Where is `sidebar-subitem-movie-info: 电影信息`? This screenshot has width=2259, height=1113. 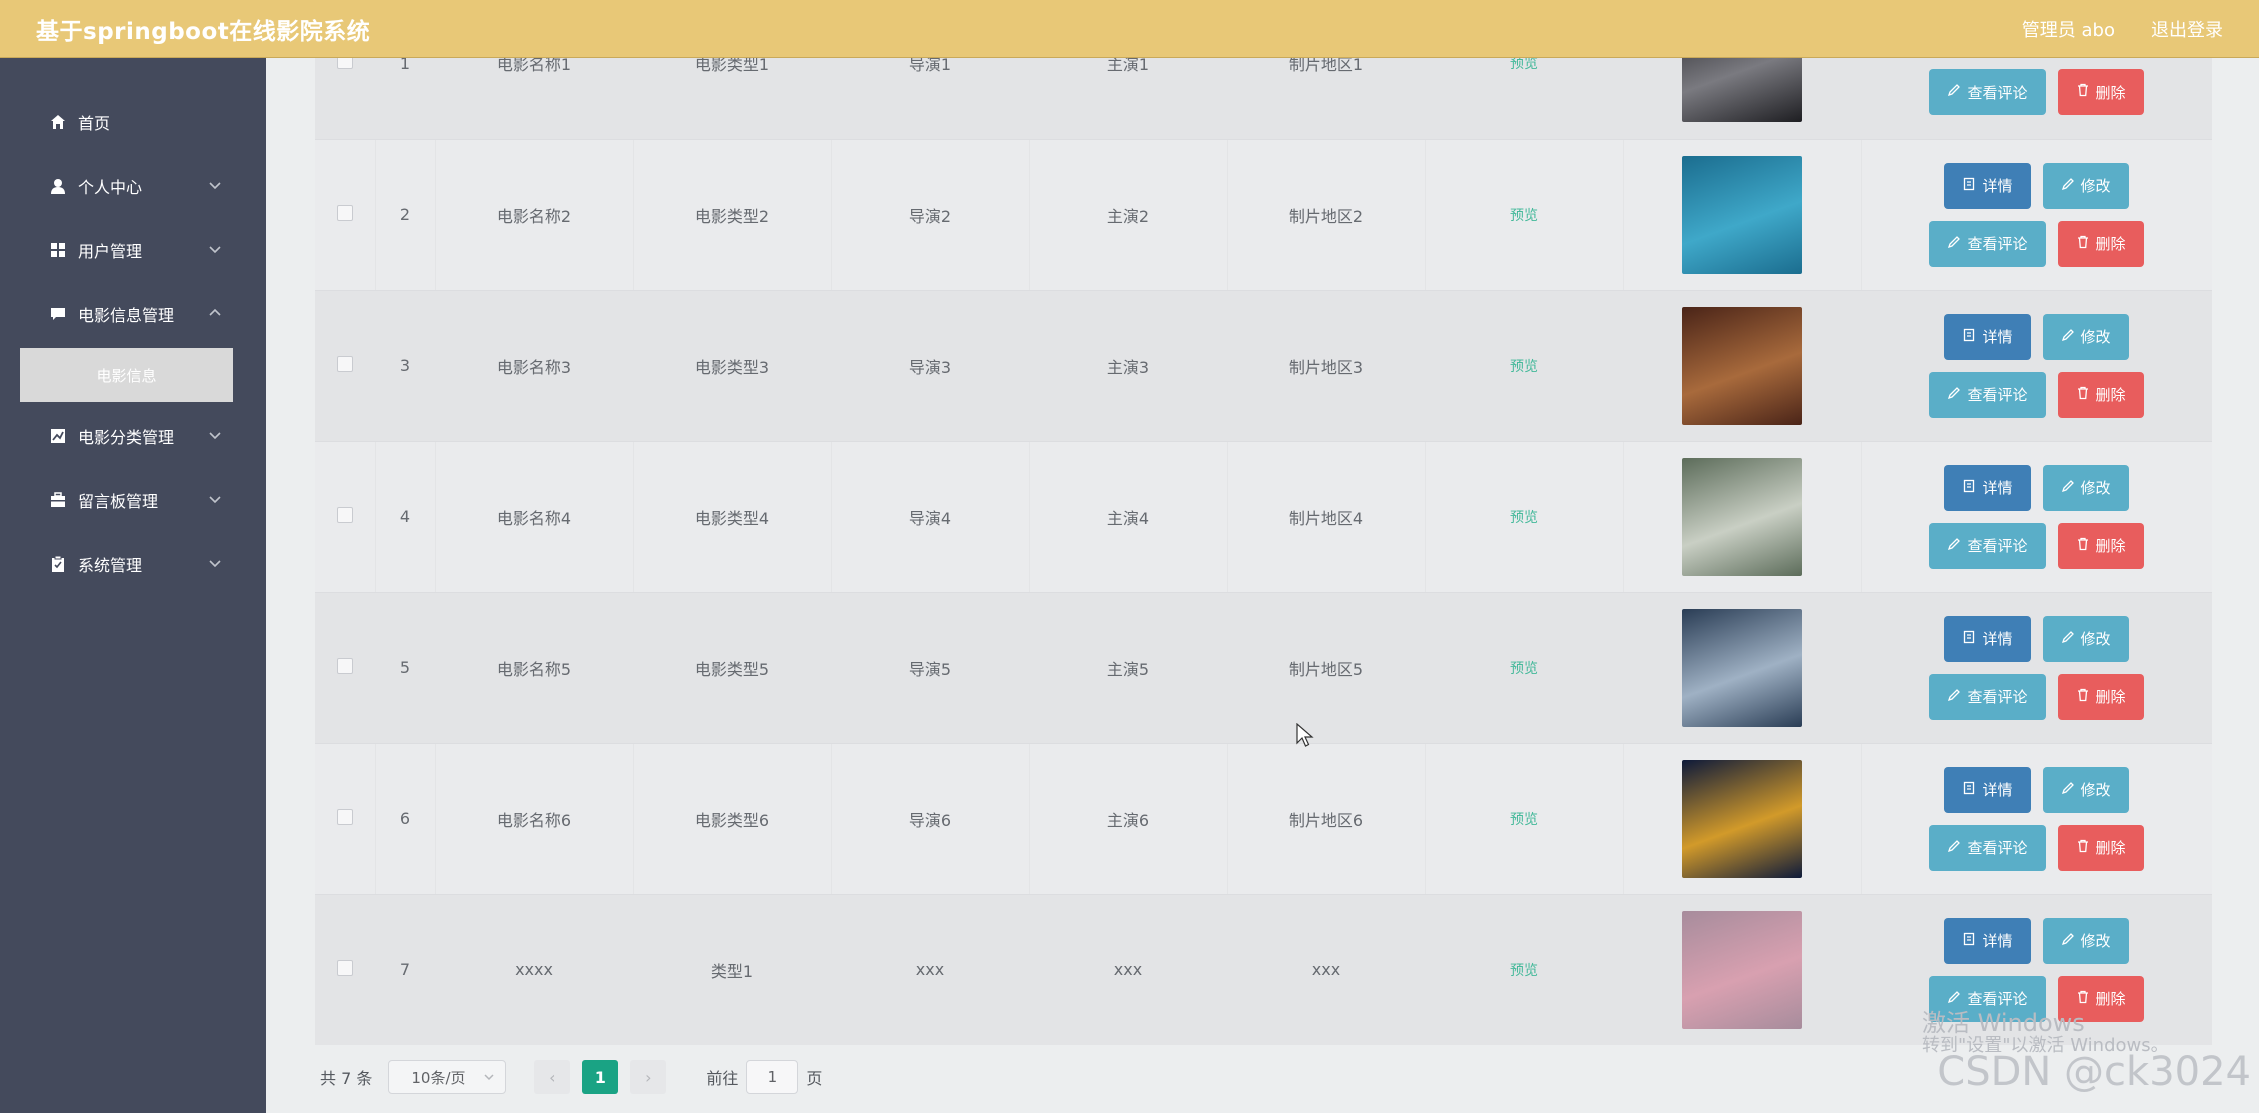 sidebar-subitem-movie-info: 电影信息 is located at coordinates (126, 375).